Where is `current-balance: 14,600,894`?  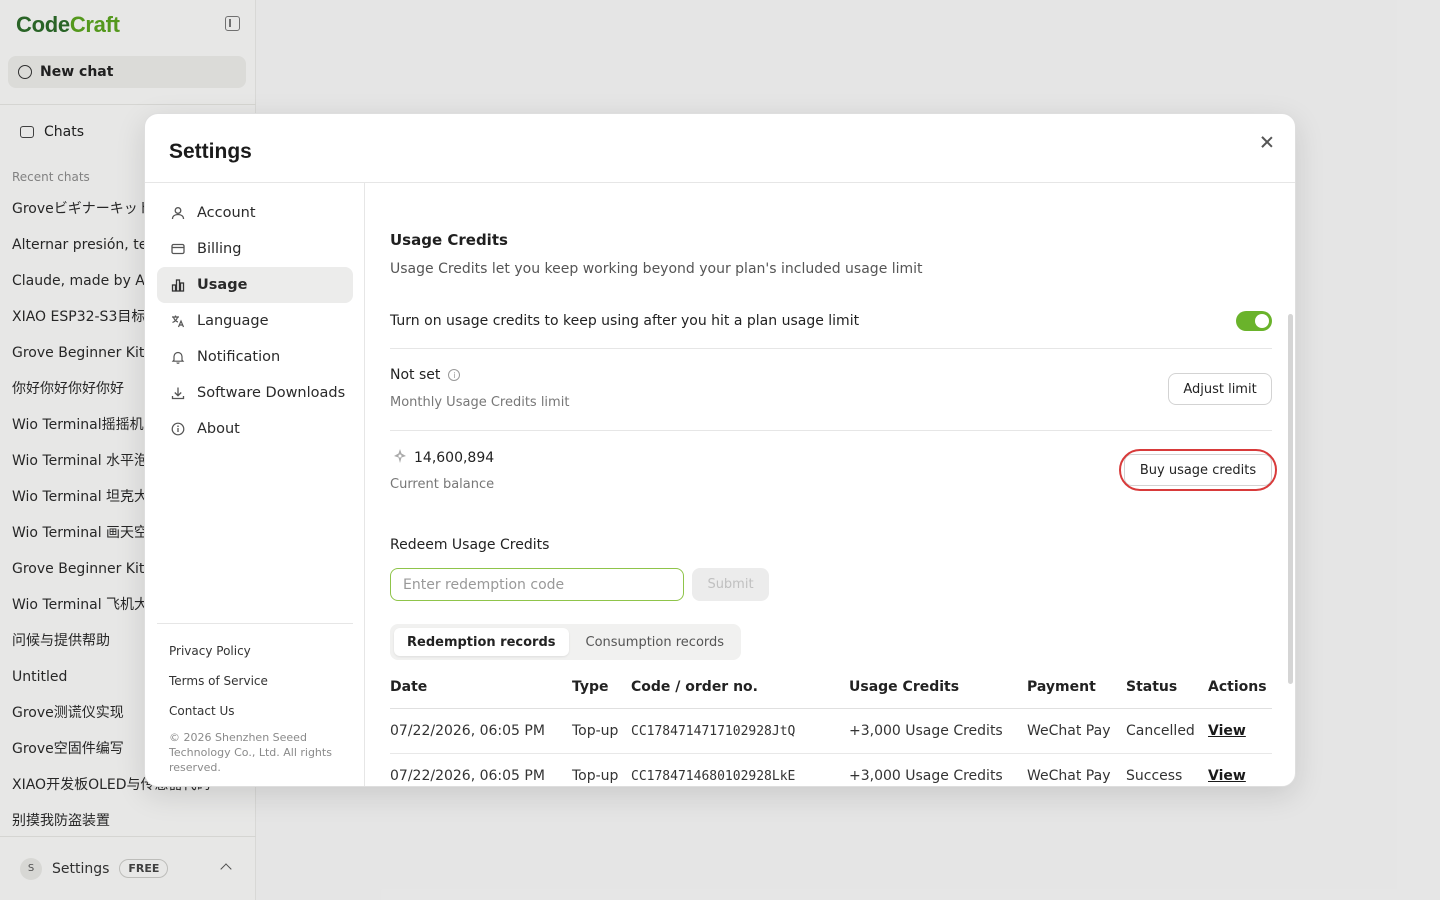 current-balance: 14,600,894 is located at coordinates (443, 458).